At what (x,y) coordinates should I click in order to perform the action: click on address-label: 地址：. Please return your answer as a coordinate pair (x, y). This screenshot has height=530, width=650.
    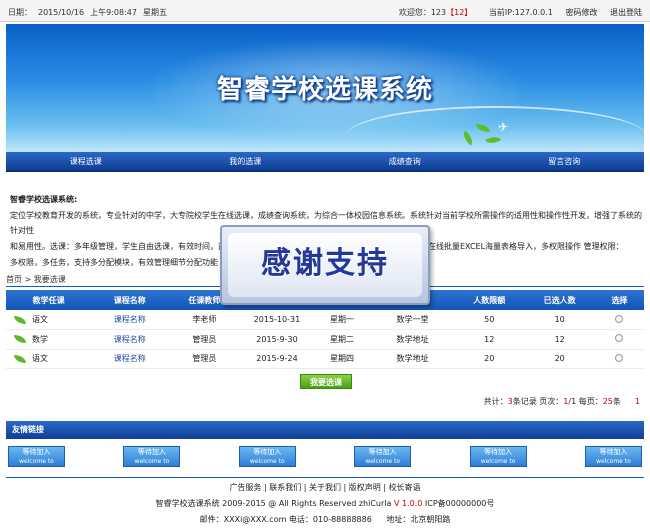
    Looking at the image, I should click on (398, 519).